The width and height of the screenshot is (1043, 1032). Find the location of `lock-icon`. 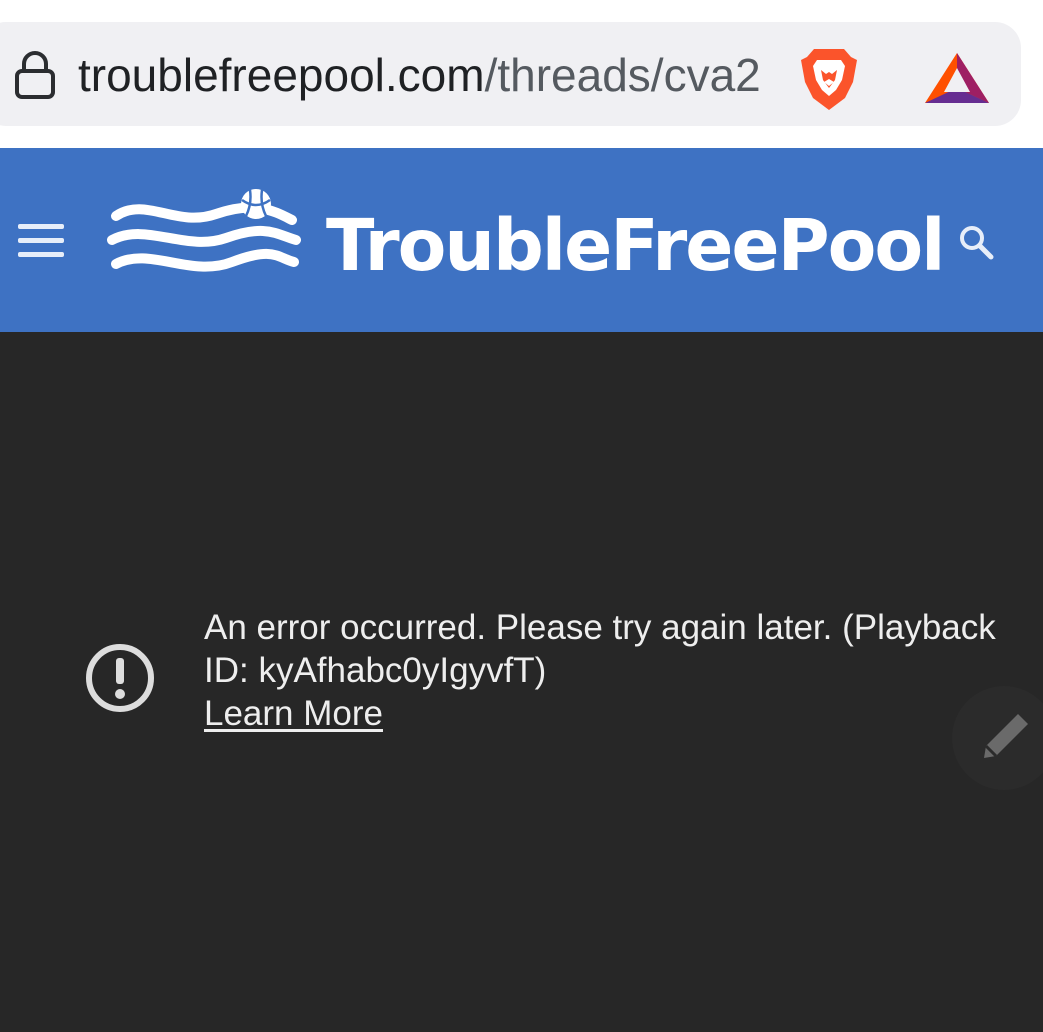

lock-icon is located at coordinates (35, 75).